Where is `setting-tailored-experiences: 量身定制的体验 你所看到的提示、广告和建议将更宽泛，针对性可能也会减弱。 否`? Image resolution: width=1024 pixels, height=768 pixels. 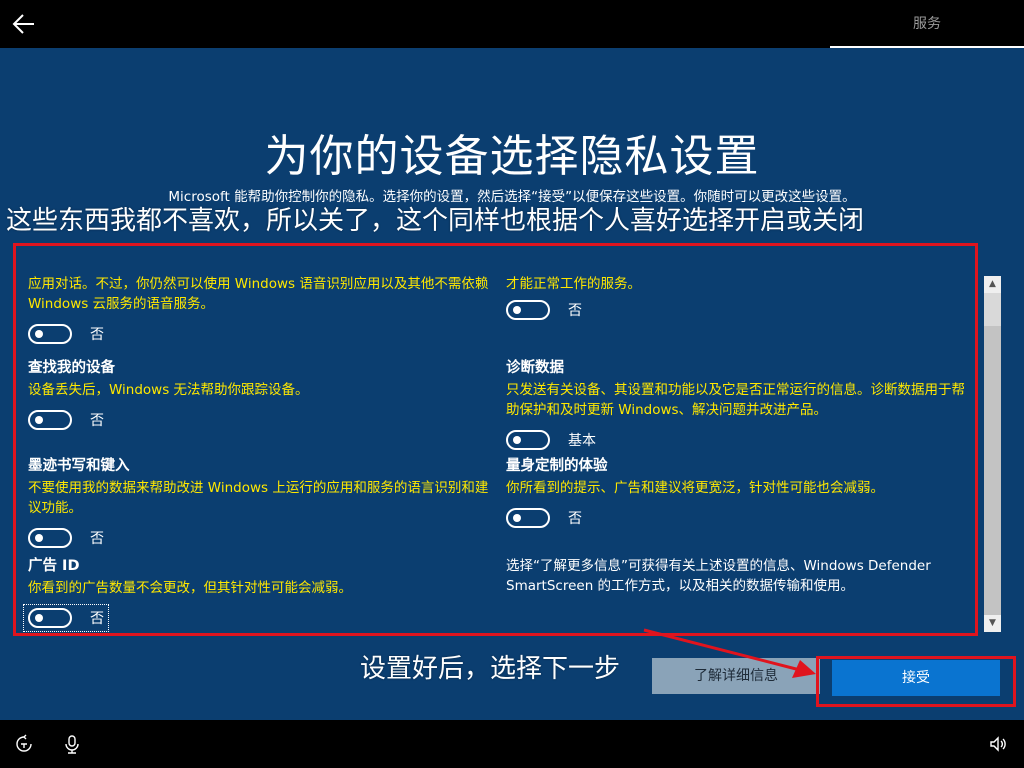 setting-tailored-experiences: 量身定制的体验 你所看到的提示、广告和建议将更宽泛，针对性可能也会减弱。 否 is located at coordinates (741, 491).